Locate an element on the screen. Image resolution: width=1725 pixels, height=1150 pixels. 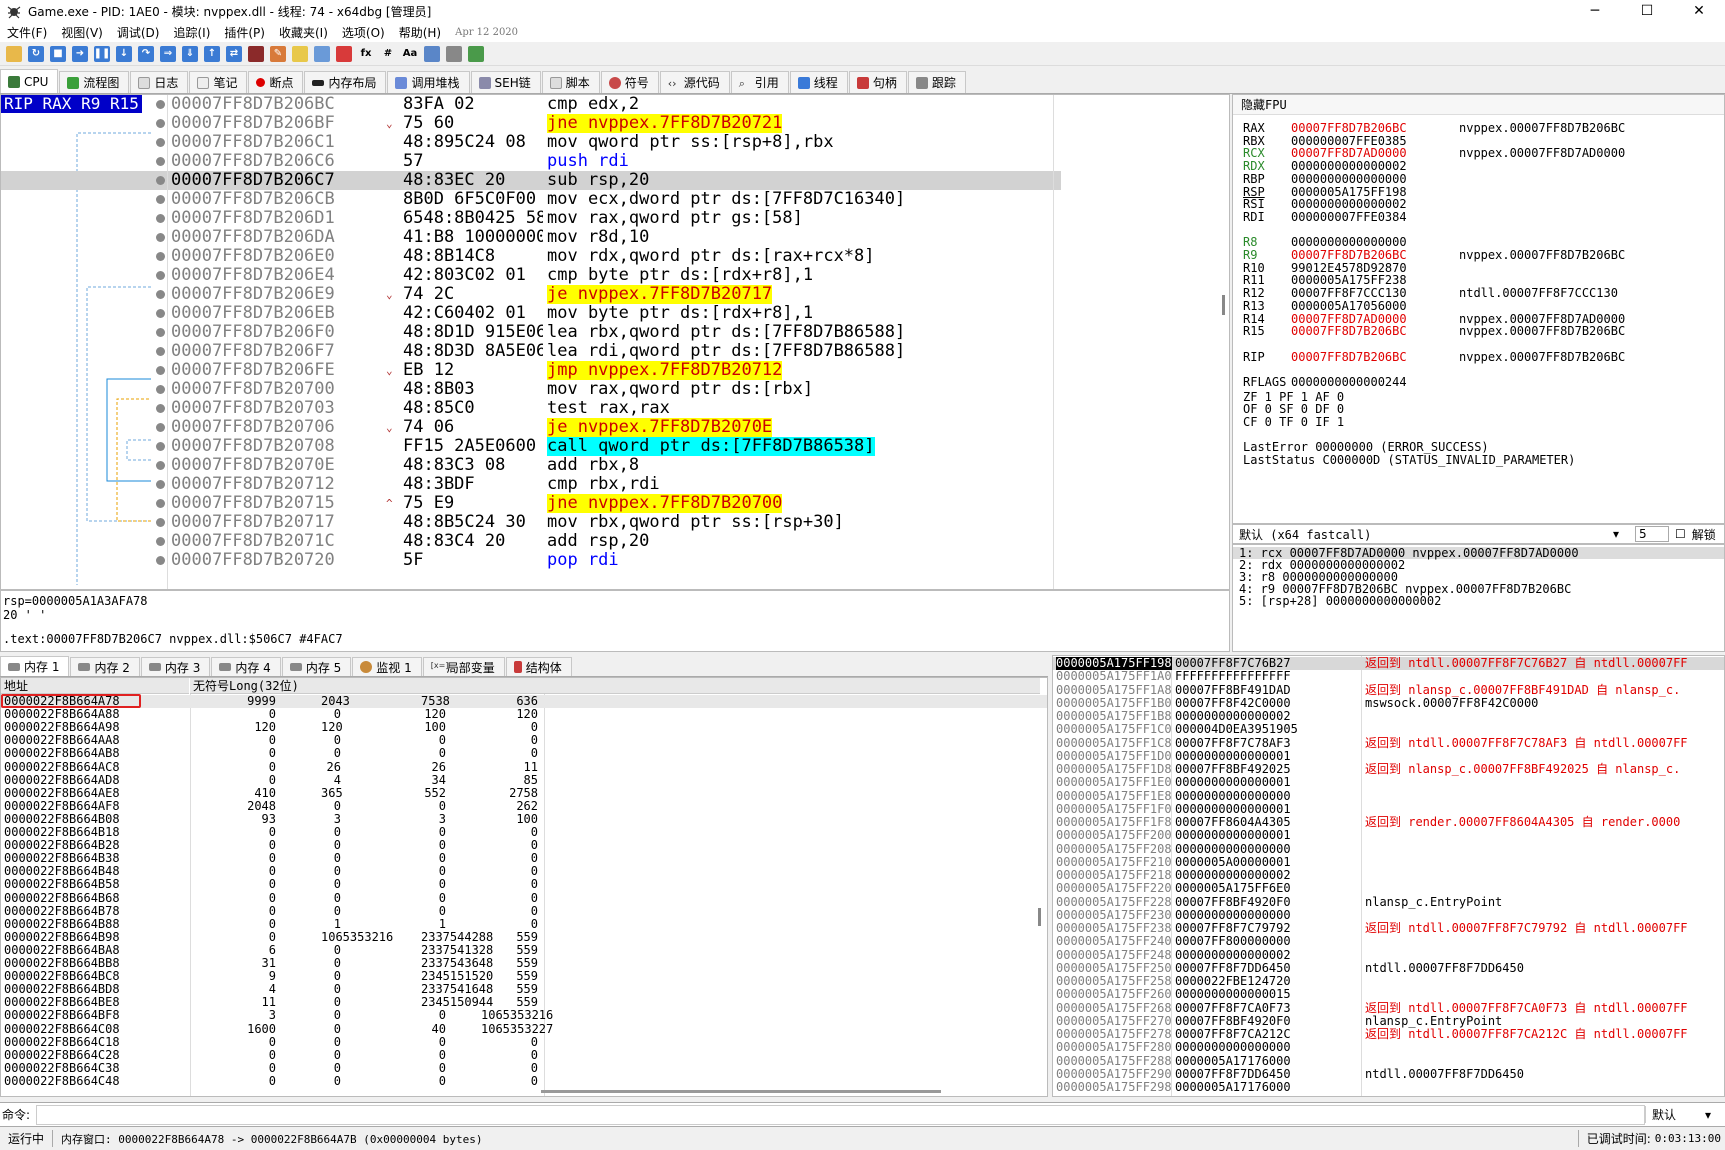
label-icon is located at coordinates (322, 53).